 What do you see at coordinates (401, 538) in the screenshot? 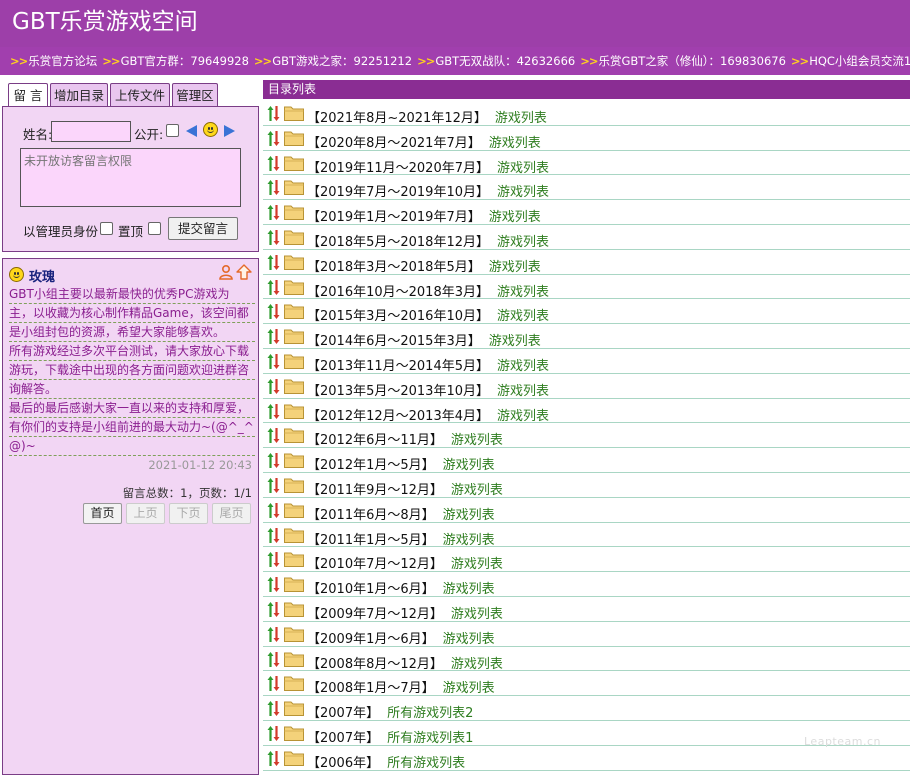
I see `directory-row-label: 【2011年1月～5月】 游戏列表` at bounding box center [401, 538].